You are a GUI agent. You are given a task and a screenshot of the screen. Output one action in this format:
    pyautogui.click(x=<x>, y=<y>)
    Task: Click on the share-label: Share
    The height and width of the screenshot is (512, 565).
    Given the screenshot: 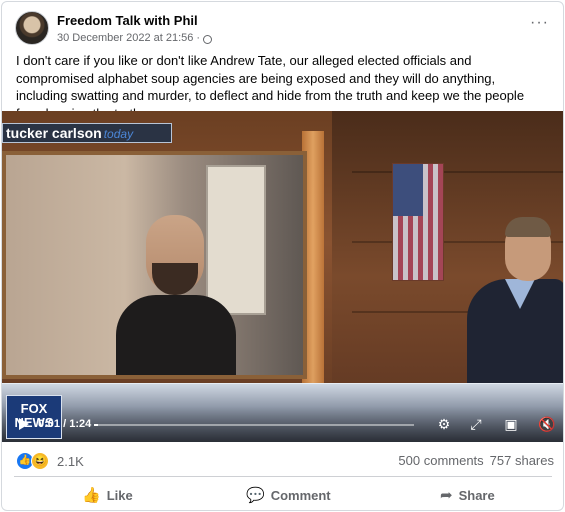 What is the action you would take?
    pyautogui.click(x=476, y=495)
    